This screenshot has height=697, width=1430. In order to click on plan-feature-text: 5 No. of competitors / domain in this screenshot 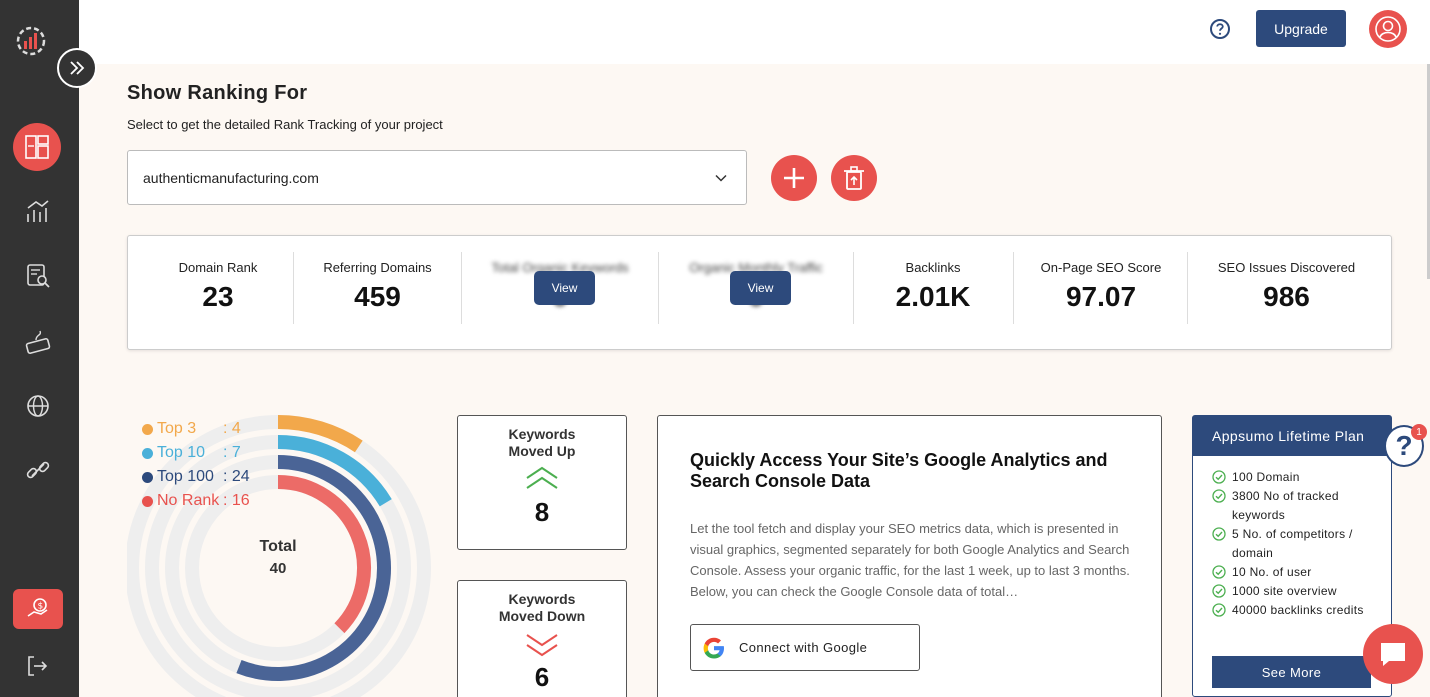, I will do `click(1292, 543)`.